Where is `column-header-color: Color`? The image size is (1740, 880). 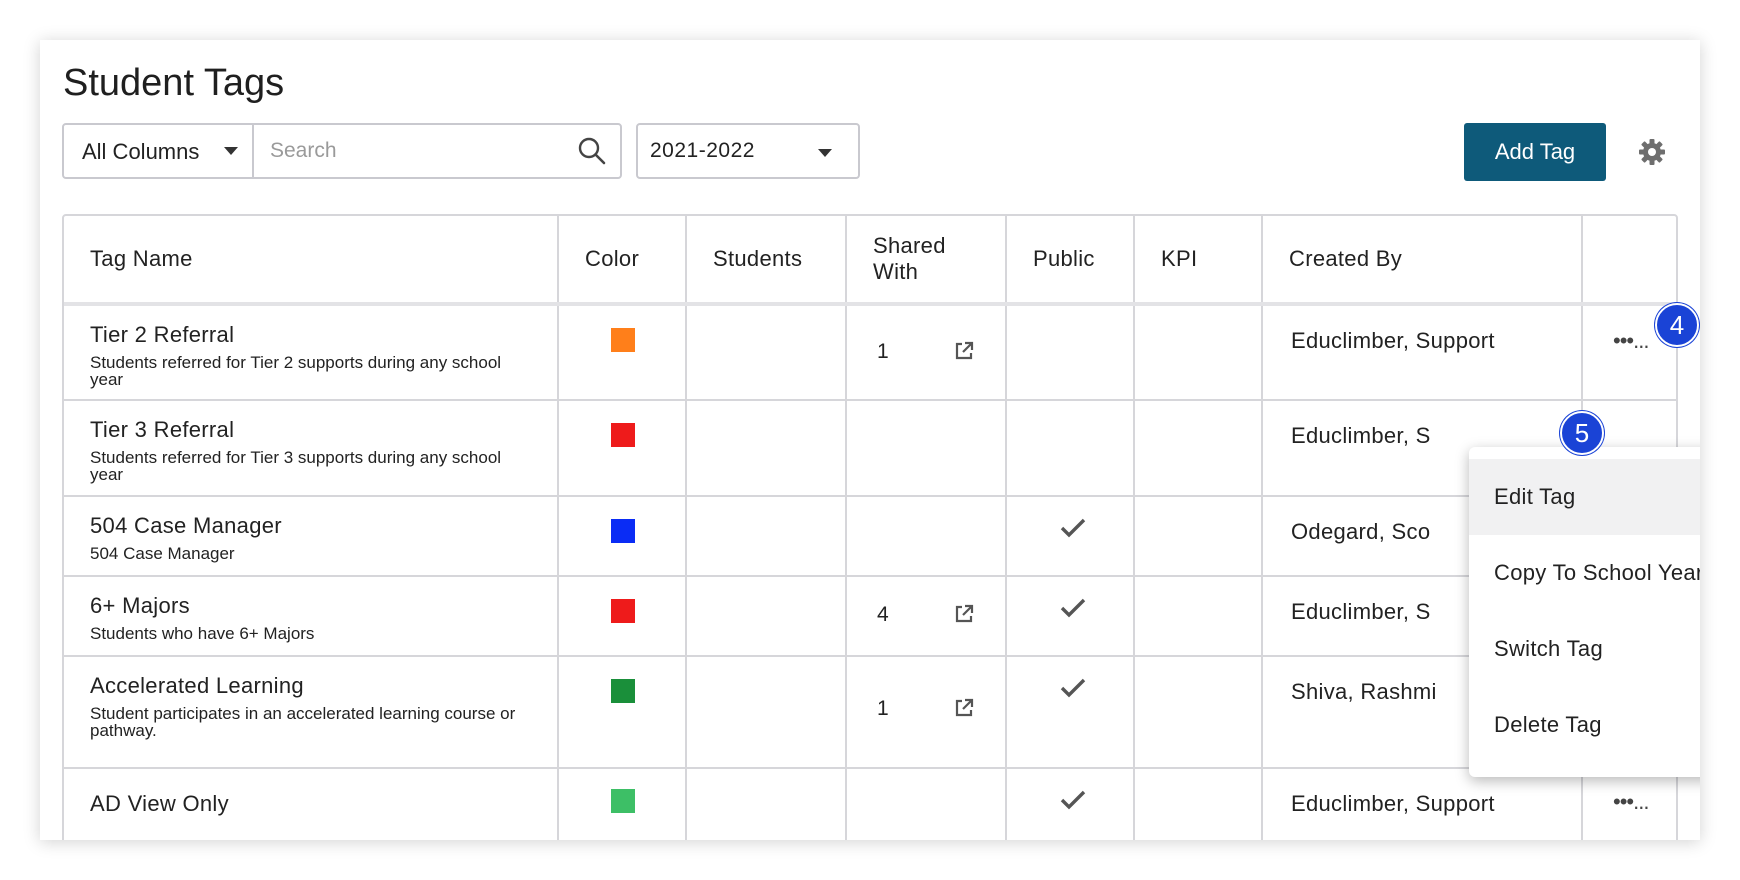
column-header-color: Color is located at coordinates (622, 261).